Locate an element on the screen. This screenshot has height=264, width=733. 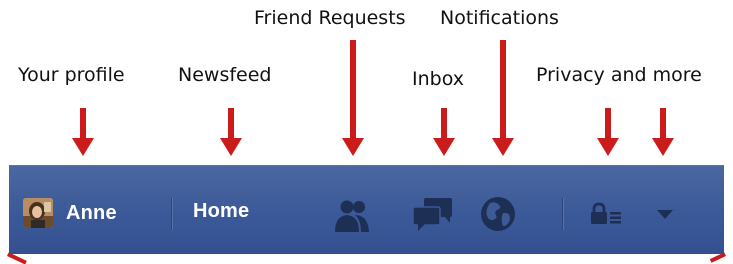
arrow-friend-requests is located at coordinates (353, 98).